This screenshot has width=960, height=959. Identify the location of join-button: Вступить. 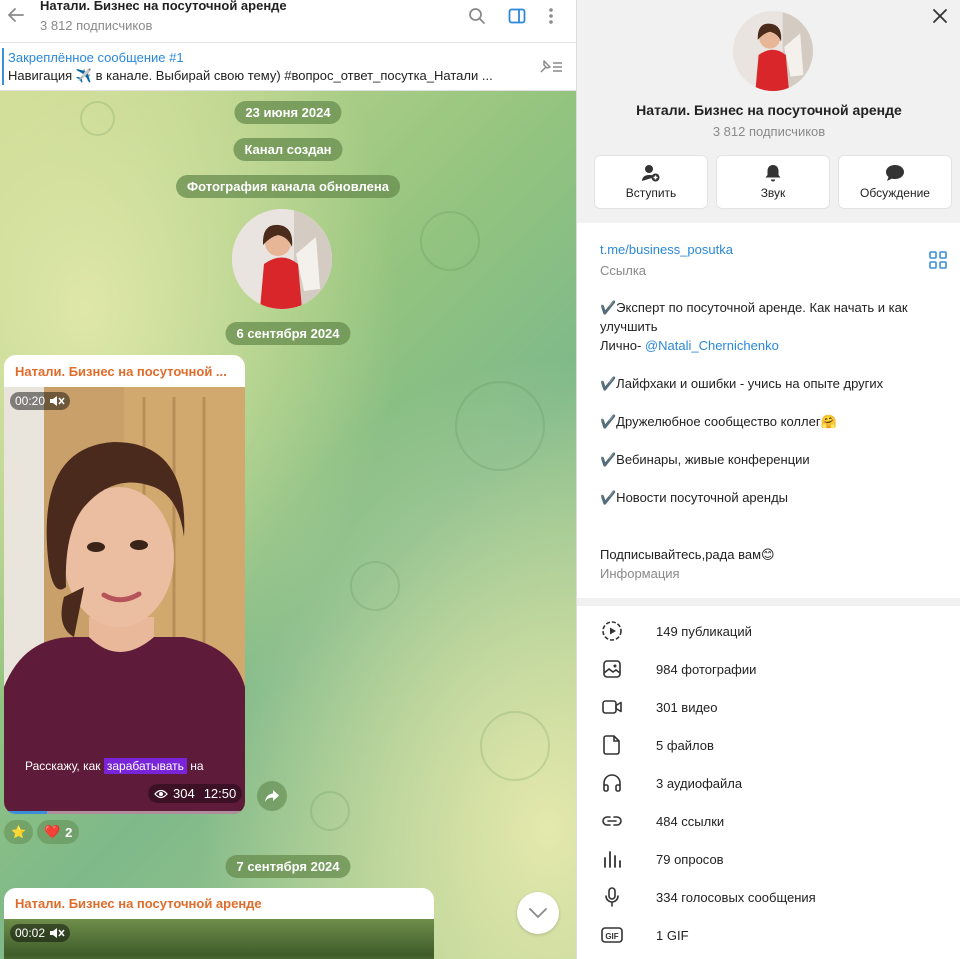
(651, 182).